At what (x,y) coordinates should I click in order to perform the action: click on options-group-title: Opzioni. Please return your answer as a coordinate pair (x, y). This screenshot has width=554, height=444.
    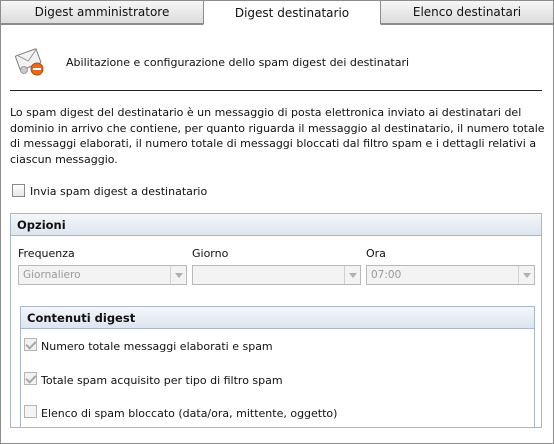
    Looking at the image, I should click on (276, 225).